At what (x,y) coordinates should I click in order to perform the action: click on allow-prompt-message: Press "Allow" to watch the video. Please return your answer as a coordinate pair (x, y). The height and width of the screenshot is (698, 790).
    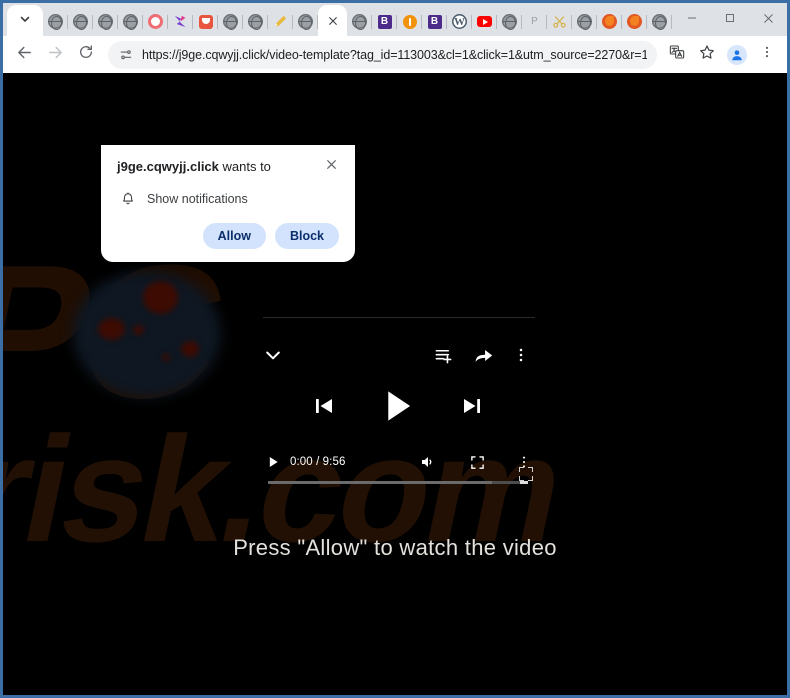
    Looking at the image, I should click on (395, 547).